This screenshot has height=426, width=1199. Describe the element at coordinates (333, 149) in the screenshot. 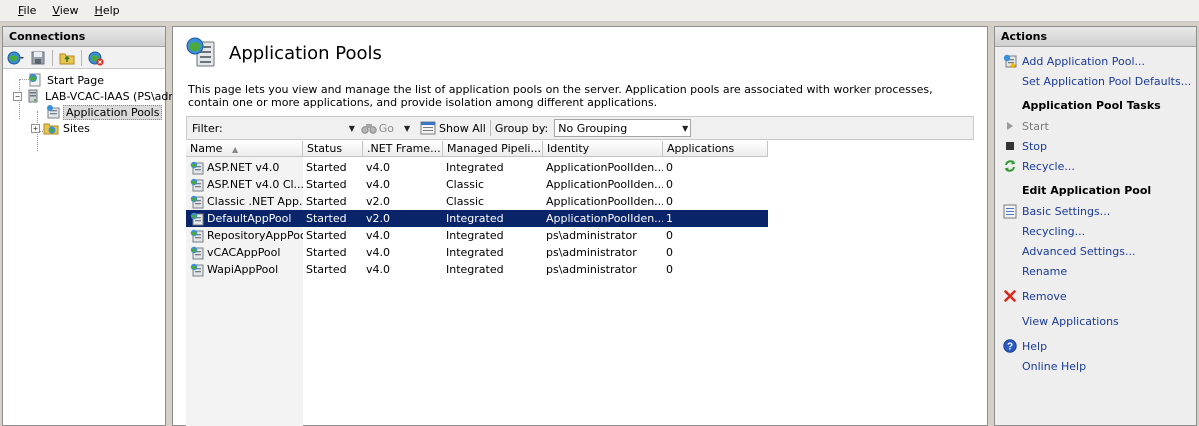

I see `column-header-status: Status` at that location.